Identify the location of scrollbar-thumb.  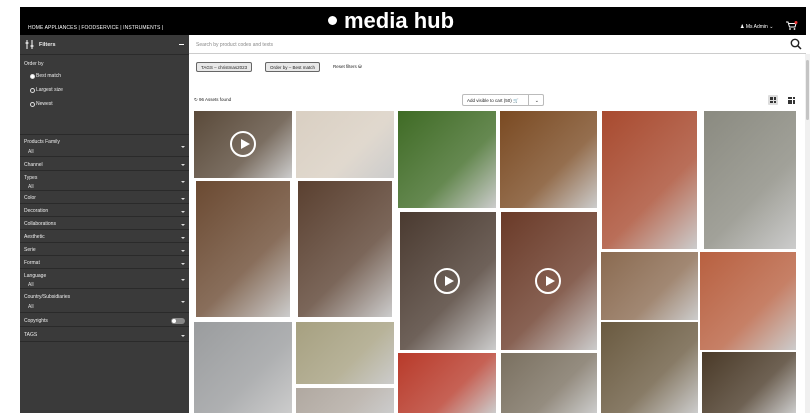
(807, 90).